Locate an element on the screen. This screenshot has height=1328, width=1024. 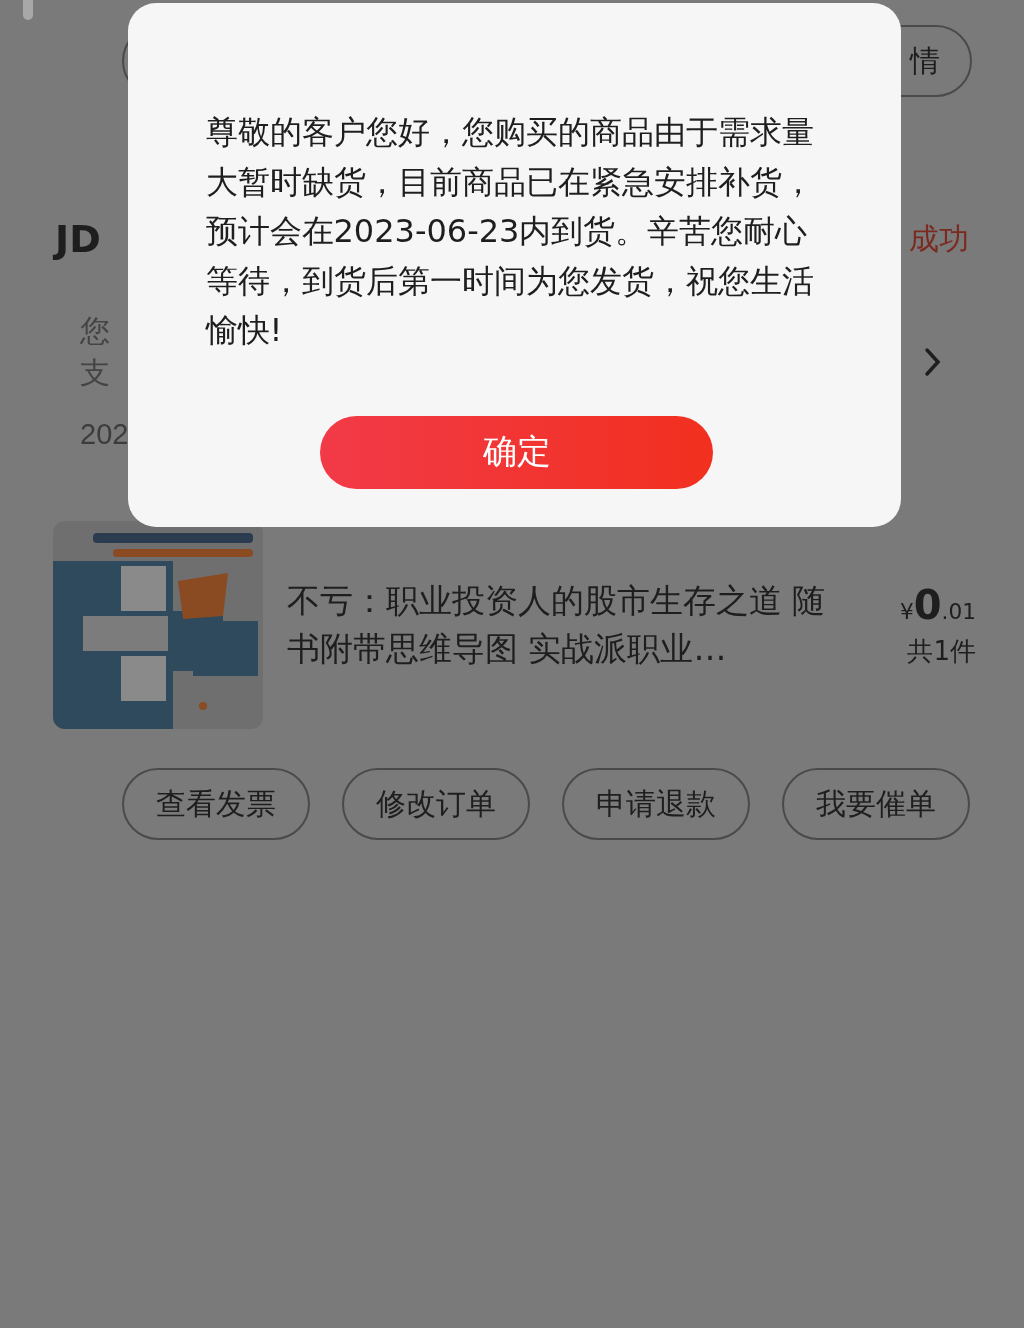
confirm-button: 确定 is located at coordinates (516, 452).